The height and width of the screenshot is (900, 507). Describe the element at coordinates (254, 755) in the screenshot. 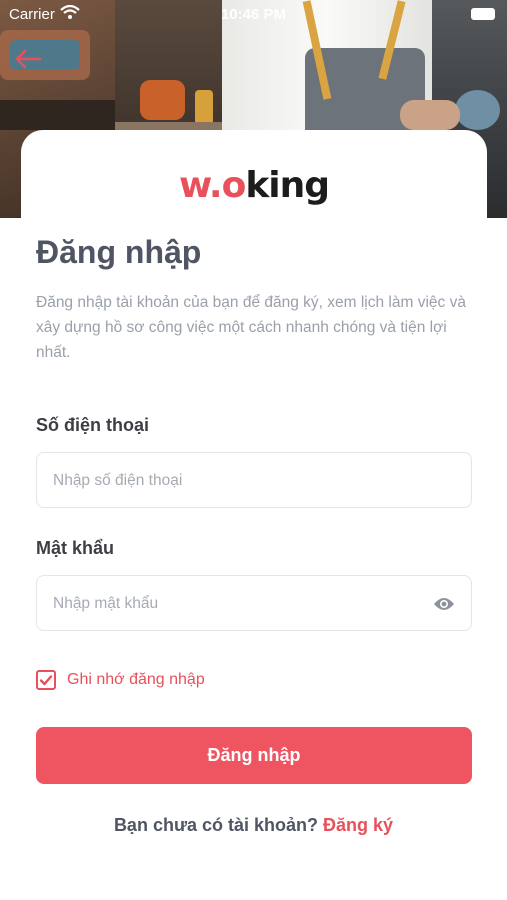

I see `login-button: Đăng nhập` at that location.